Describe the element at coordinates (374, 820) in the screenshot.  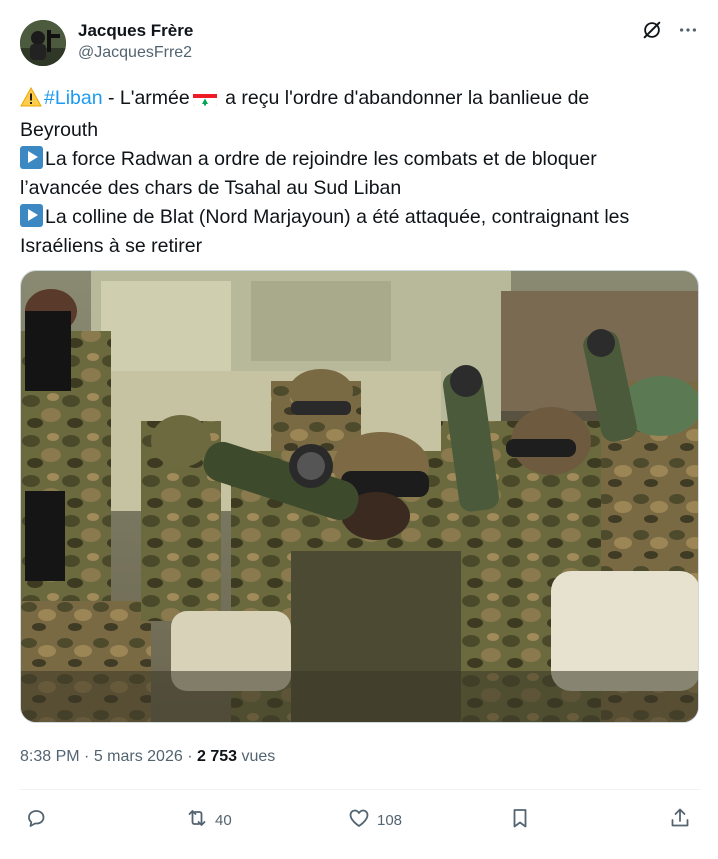
I see `like-button: 108` at that location.